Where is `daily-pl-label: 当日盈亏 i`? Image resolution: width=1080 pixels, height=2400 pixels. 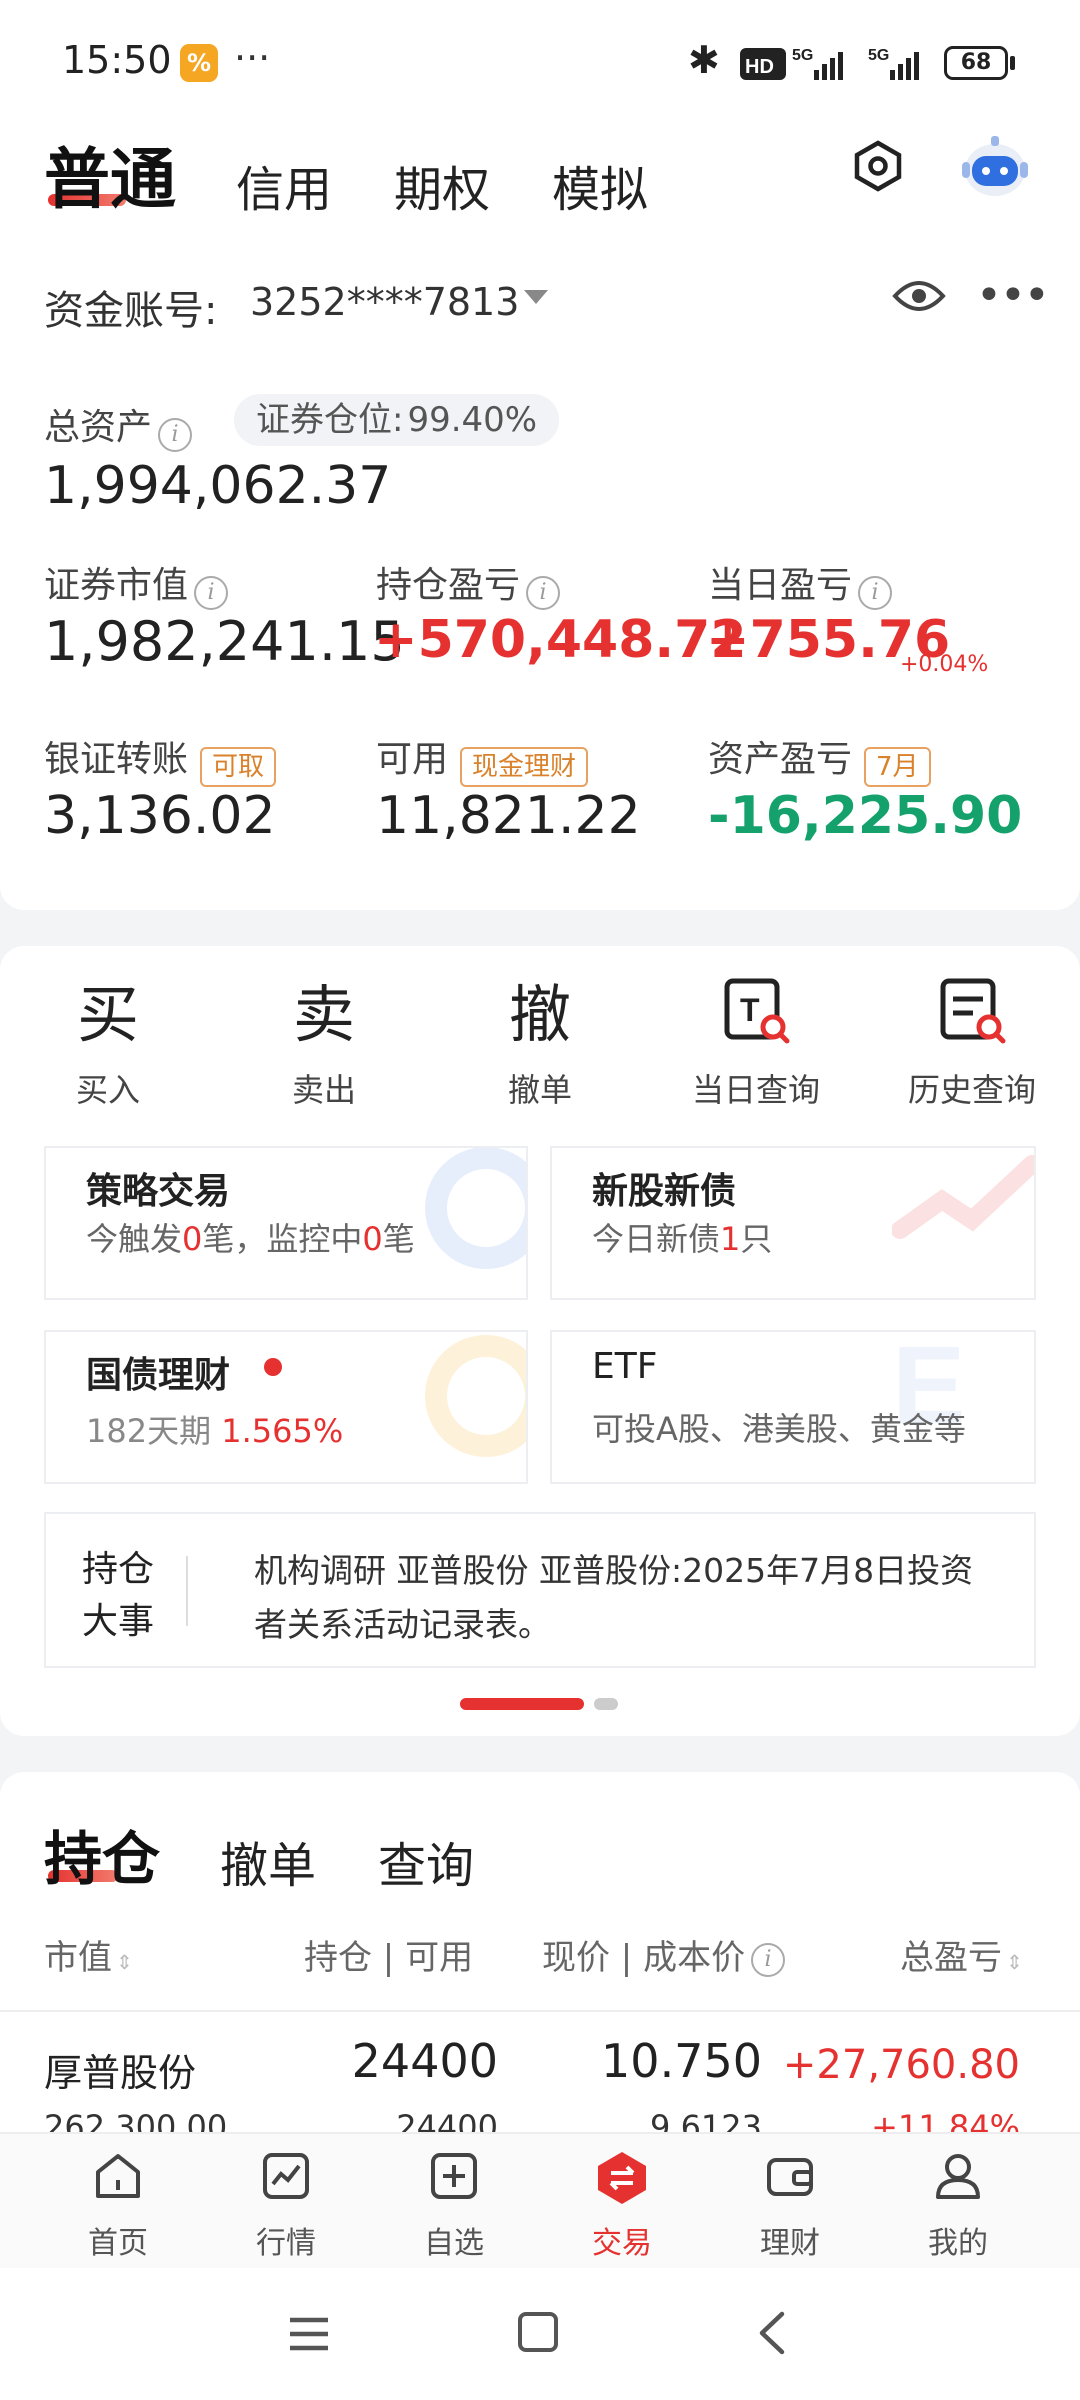 daily-pl-label: 当日盈亏 i is located at coordinates (800, 583).